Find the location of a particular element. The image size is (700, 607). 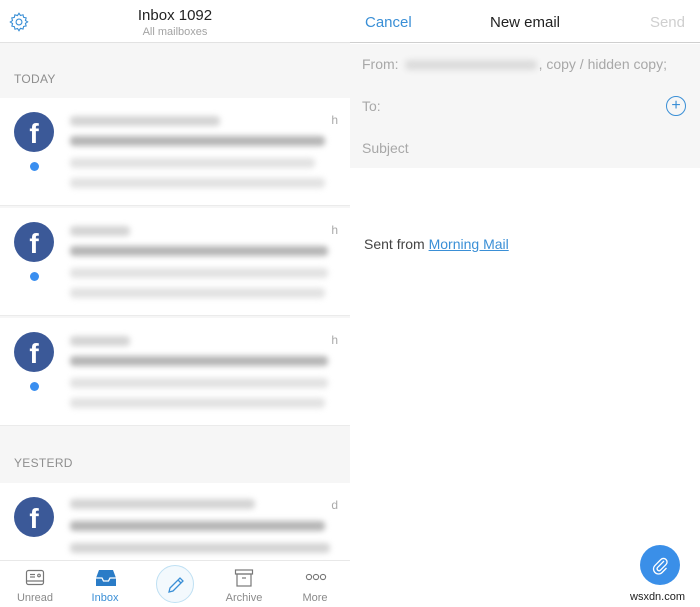

tab-more: More is located at coordinates (315, 584).